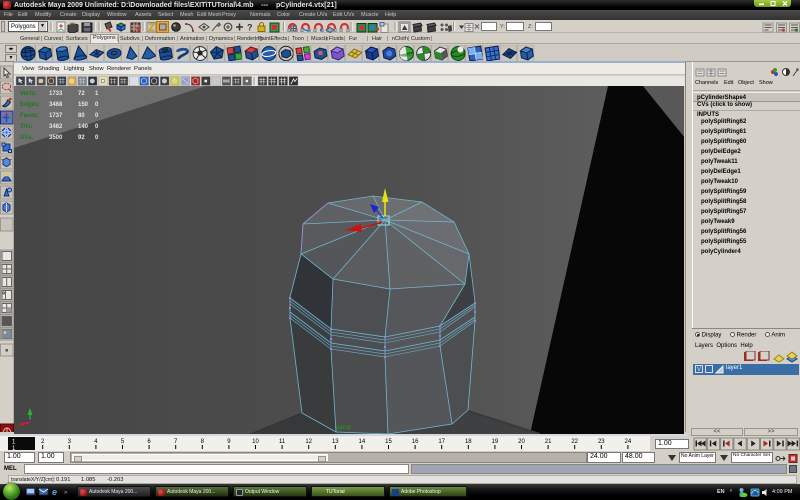 The height and width of the screenshot is (500, 800). Describe the element at coordinates (56, 94) in the screenshot. I see `svg-text: 1733` at that location.